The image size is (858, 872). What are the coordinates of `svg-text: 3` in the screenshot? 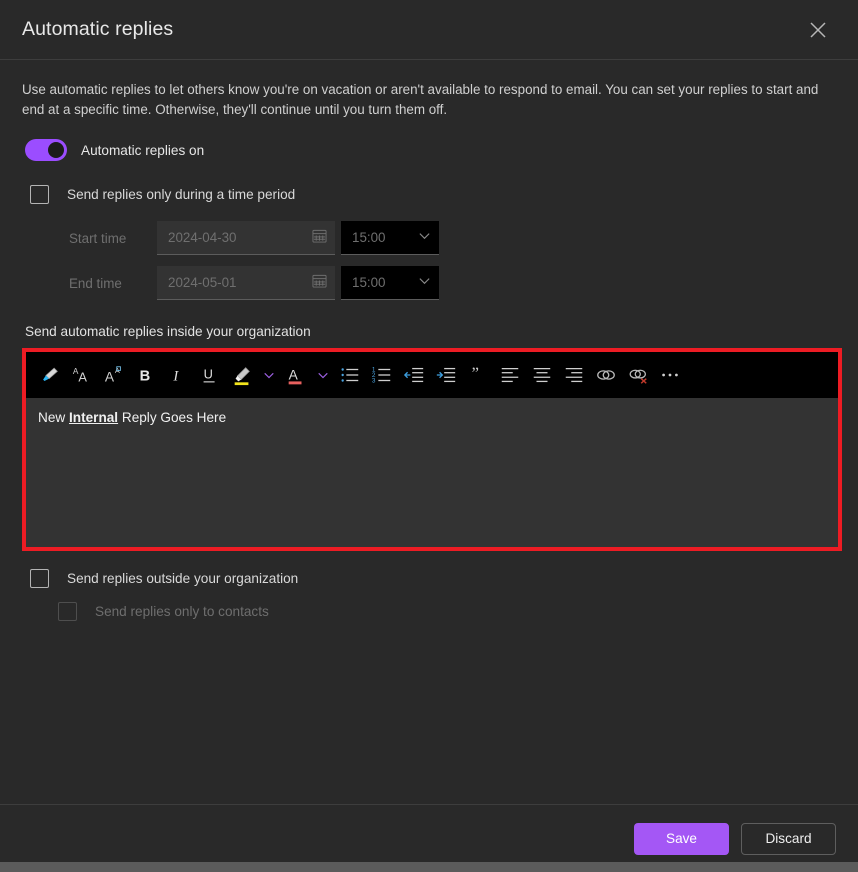 It's located at (374, 380).